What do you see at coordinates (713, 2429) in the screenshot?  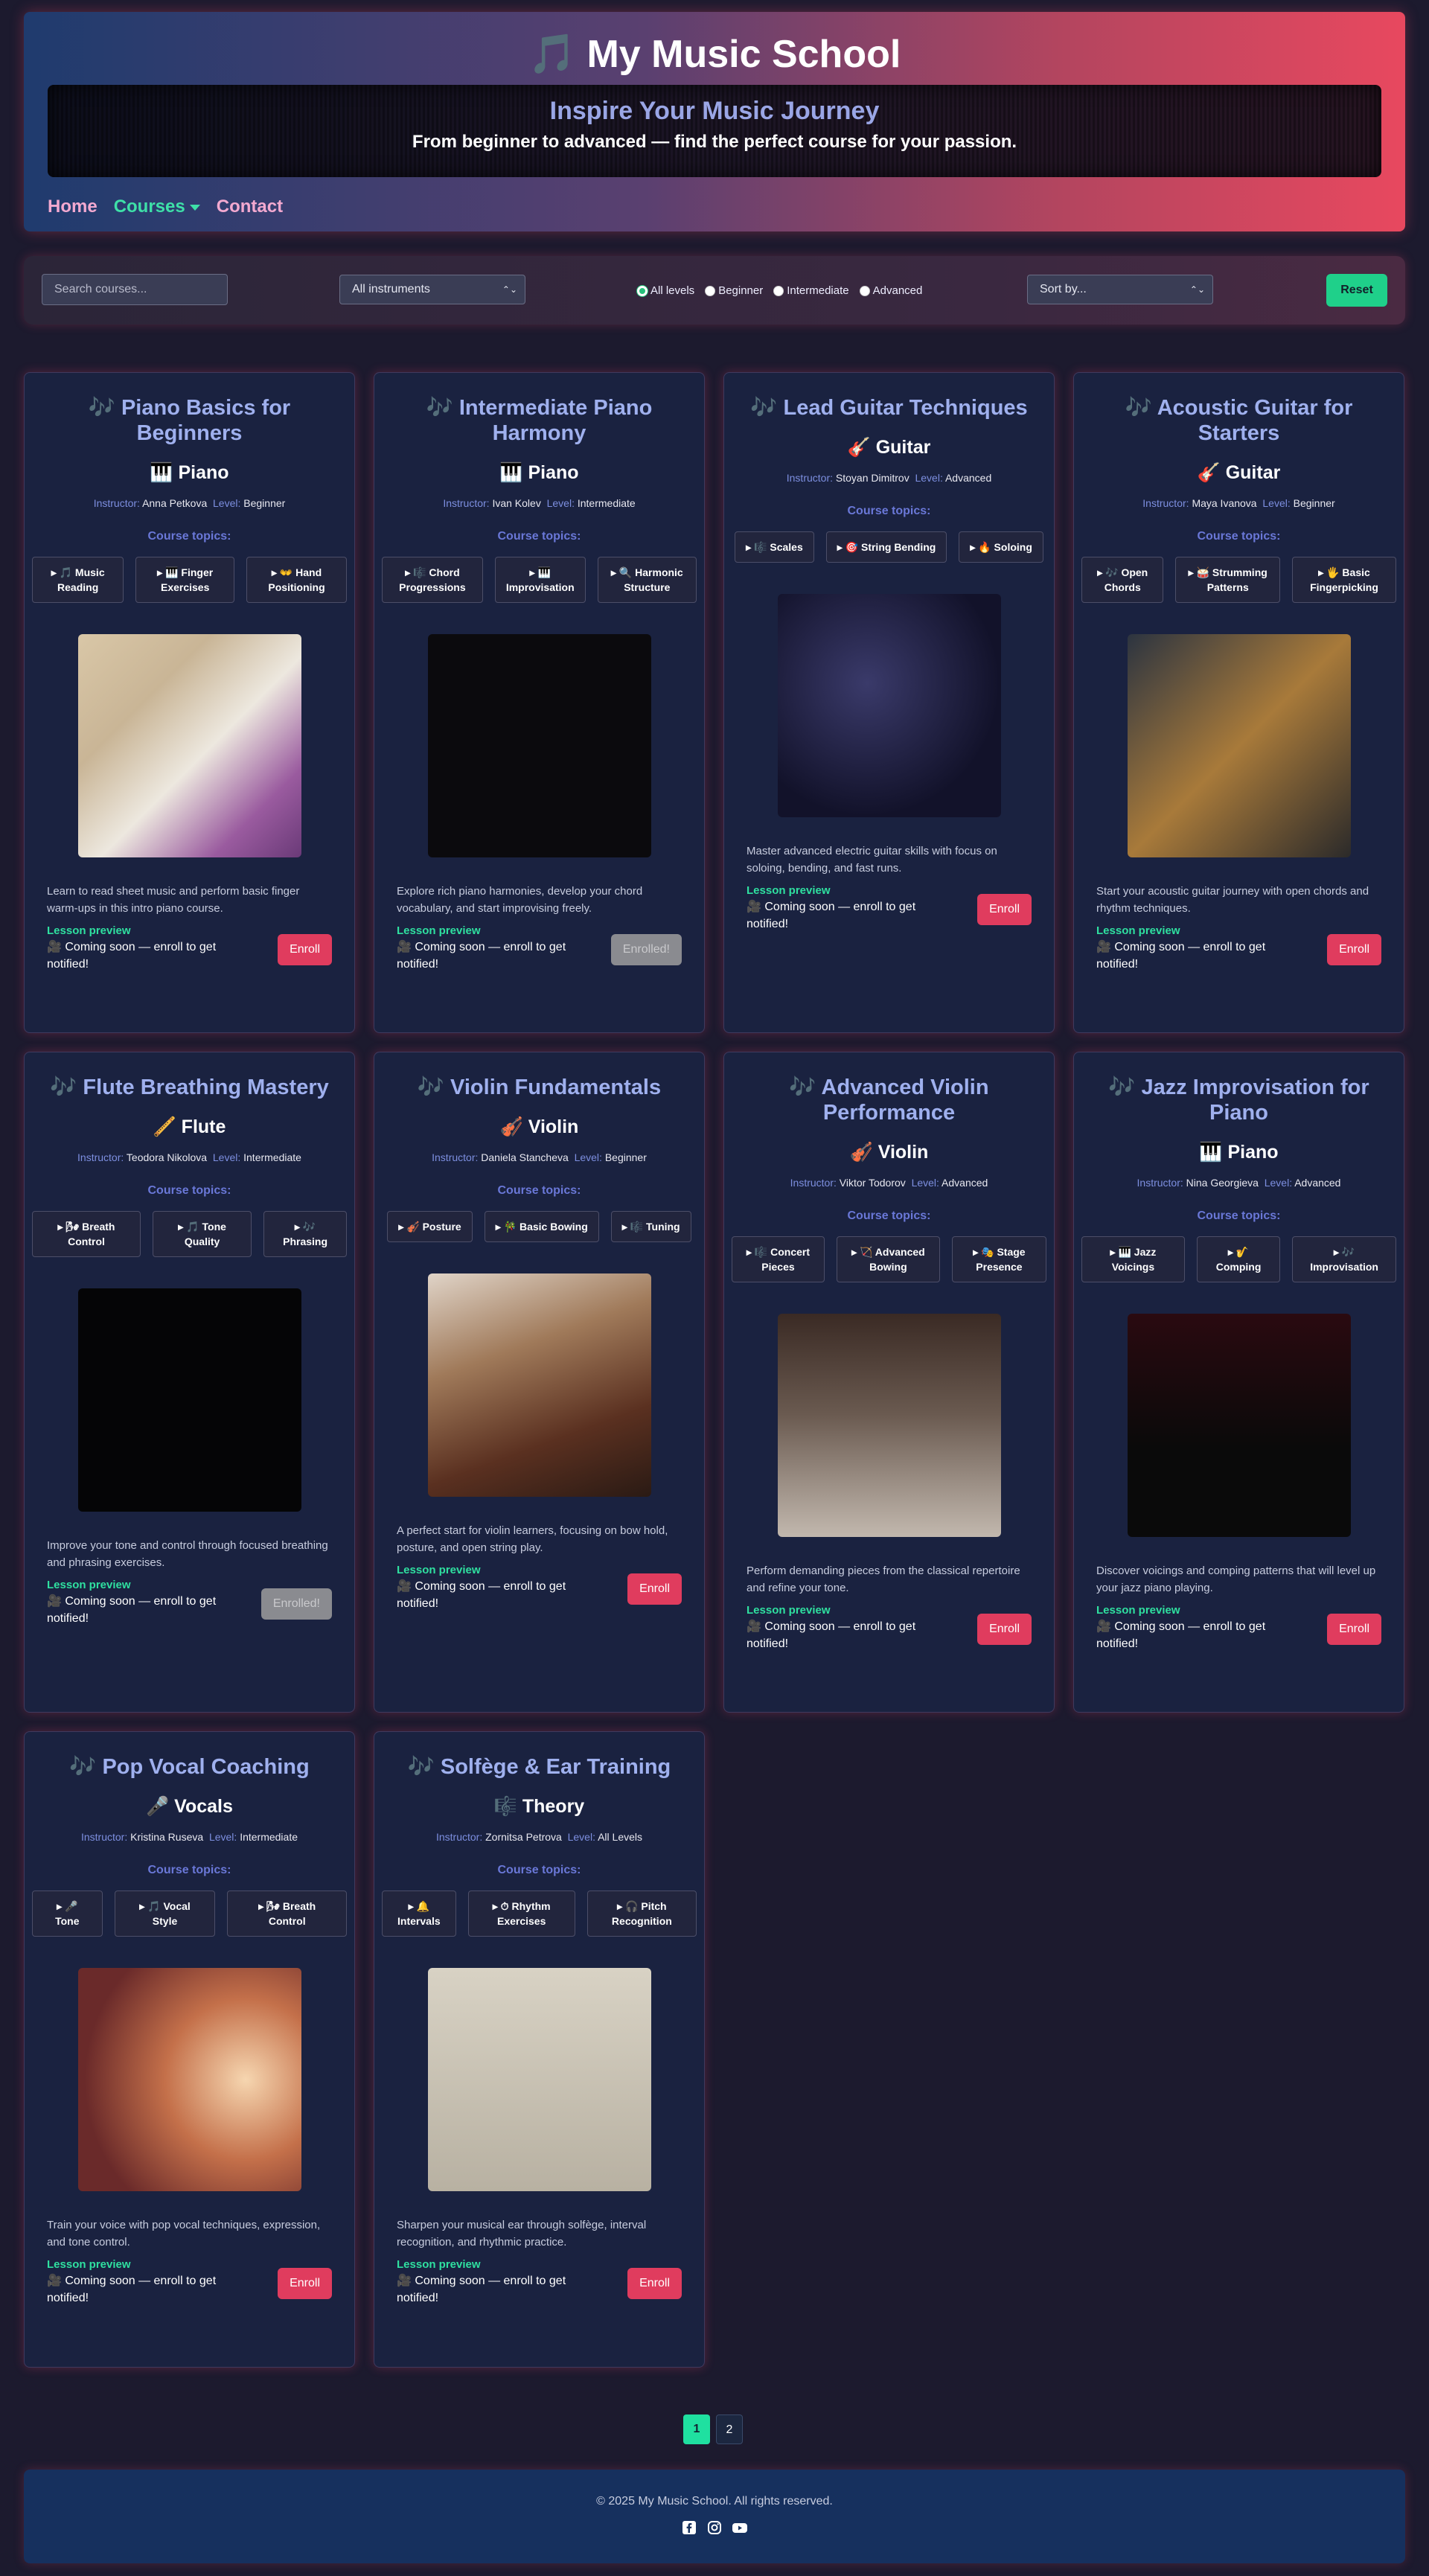 I see `pagination: 1 2` at bounding box center [713, 2429].